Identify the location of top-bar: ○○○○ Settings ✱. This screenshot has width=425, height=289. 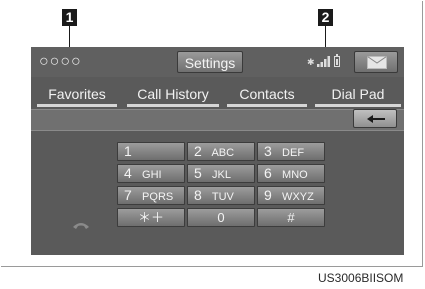
(217, 62).